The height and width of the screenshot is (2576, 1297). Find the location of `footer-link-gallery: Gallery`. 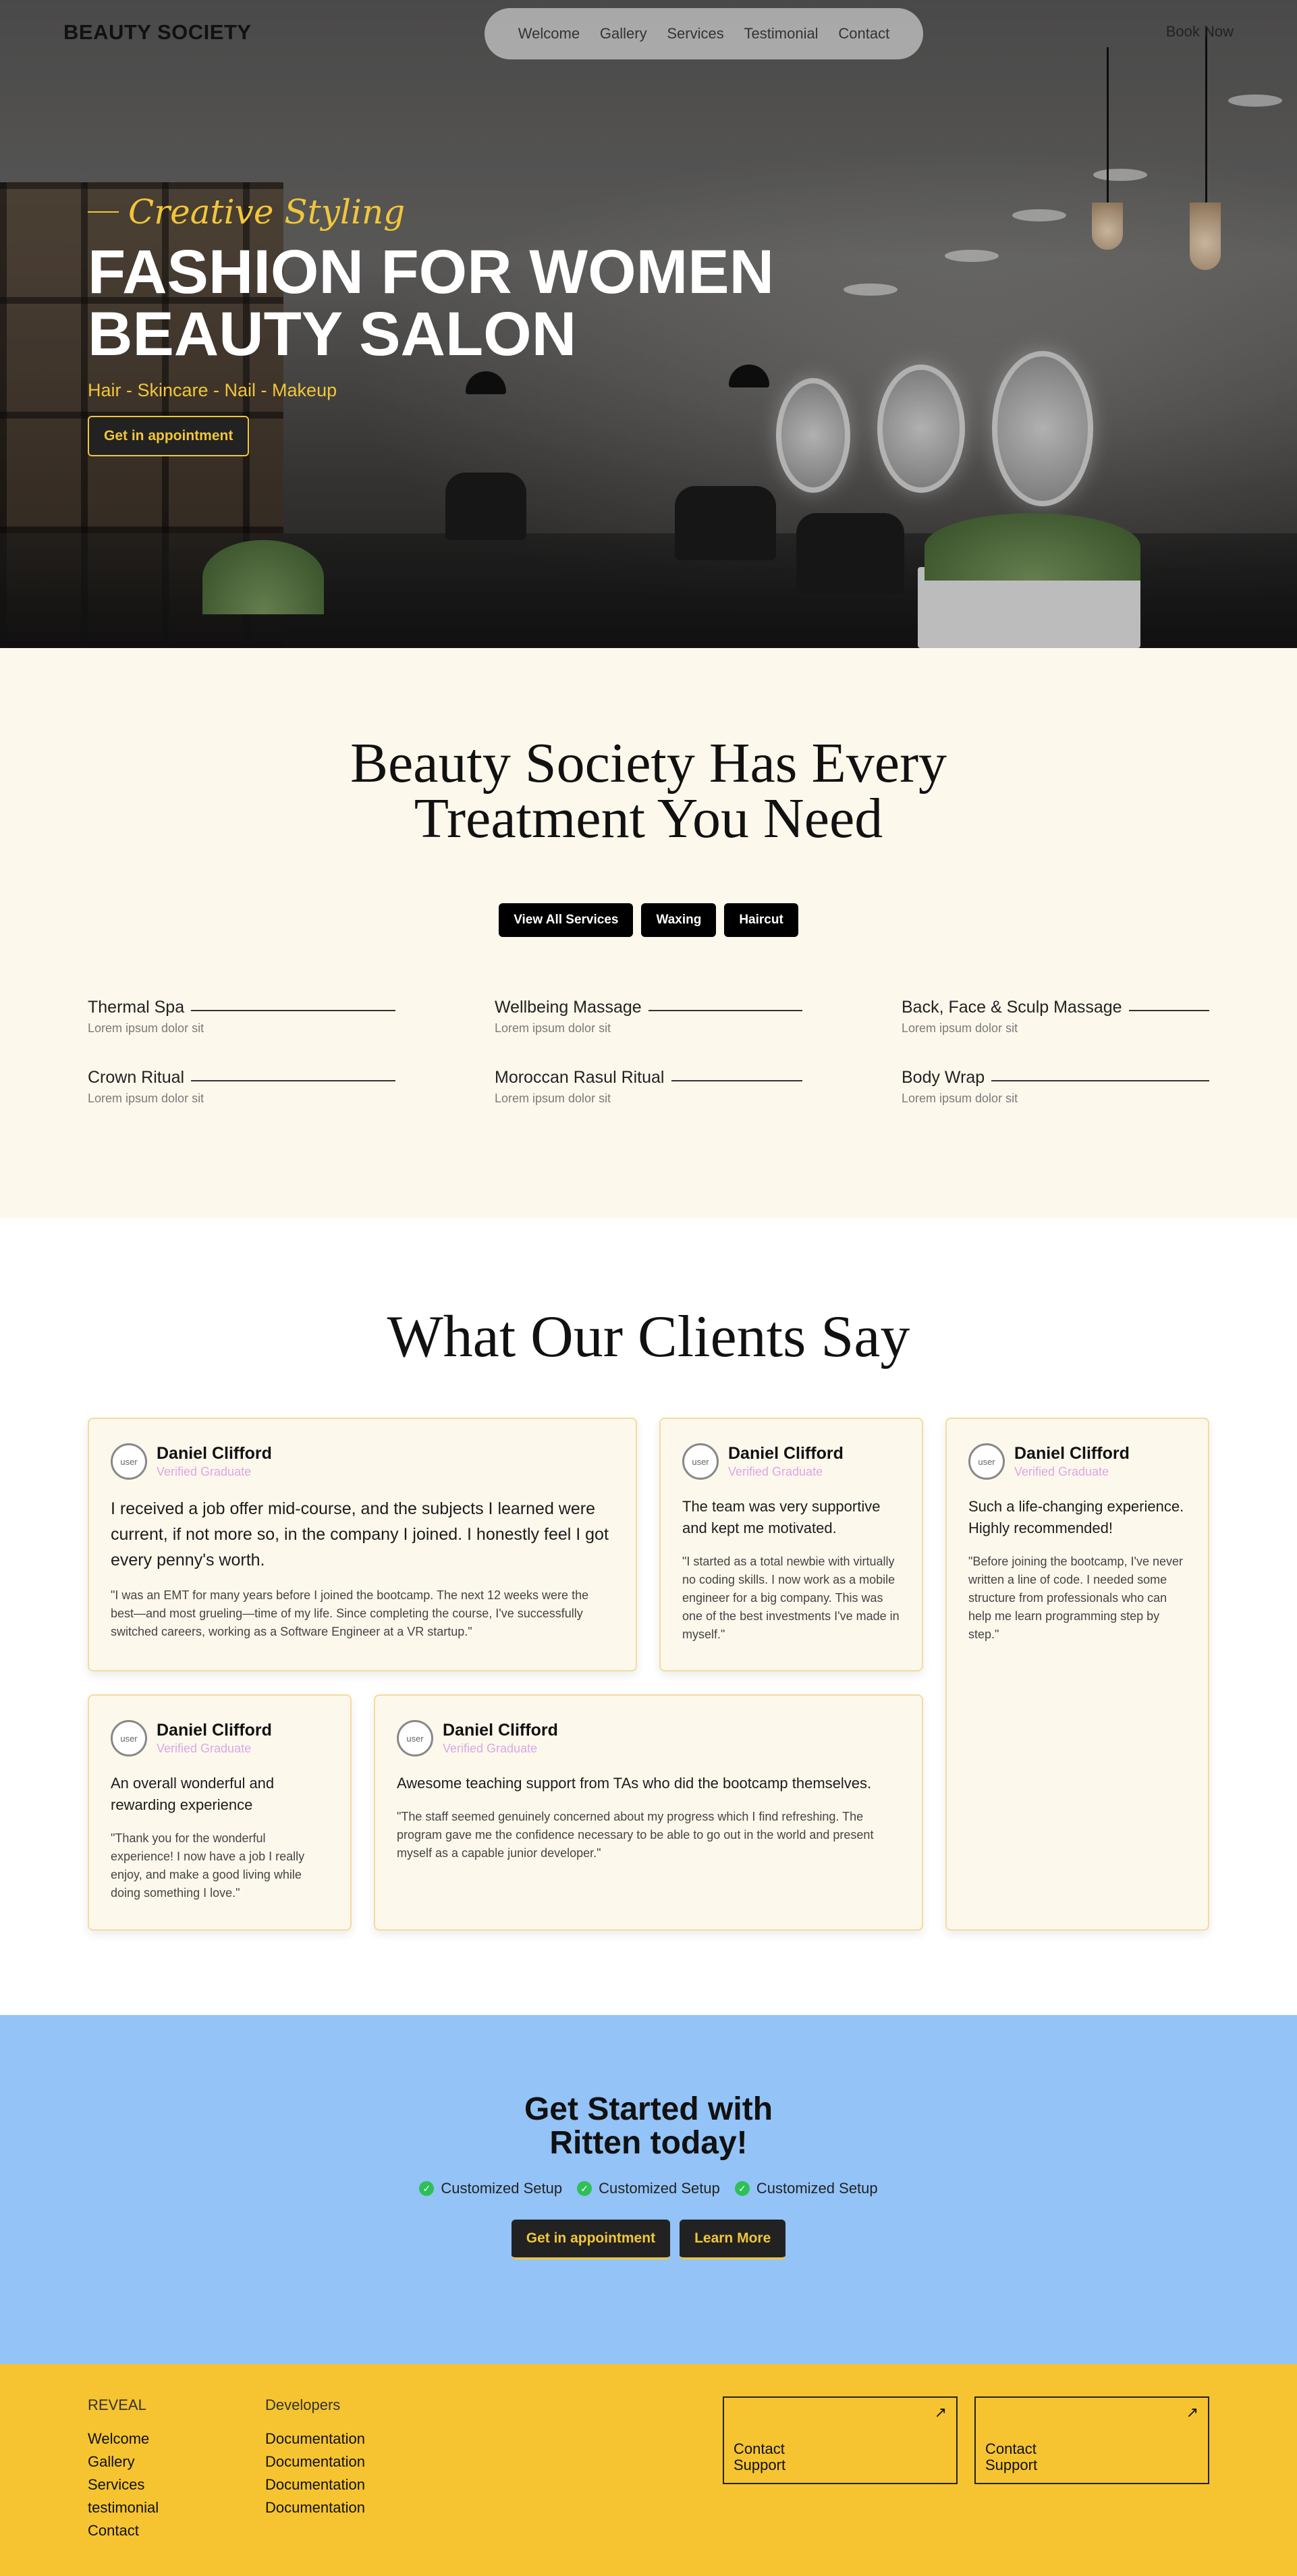

footer-link-gallery: Gallery is located at coordinates (123, 2462).